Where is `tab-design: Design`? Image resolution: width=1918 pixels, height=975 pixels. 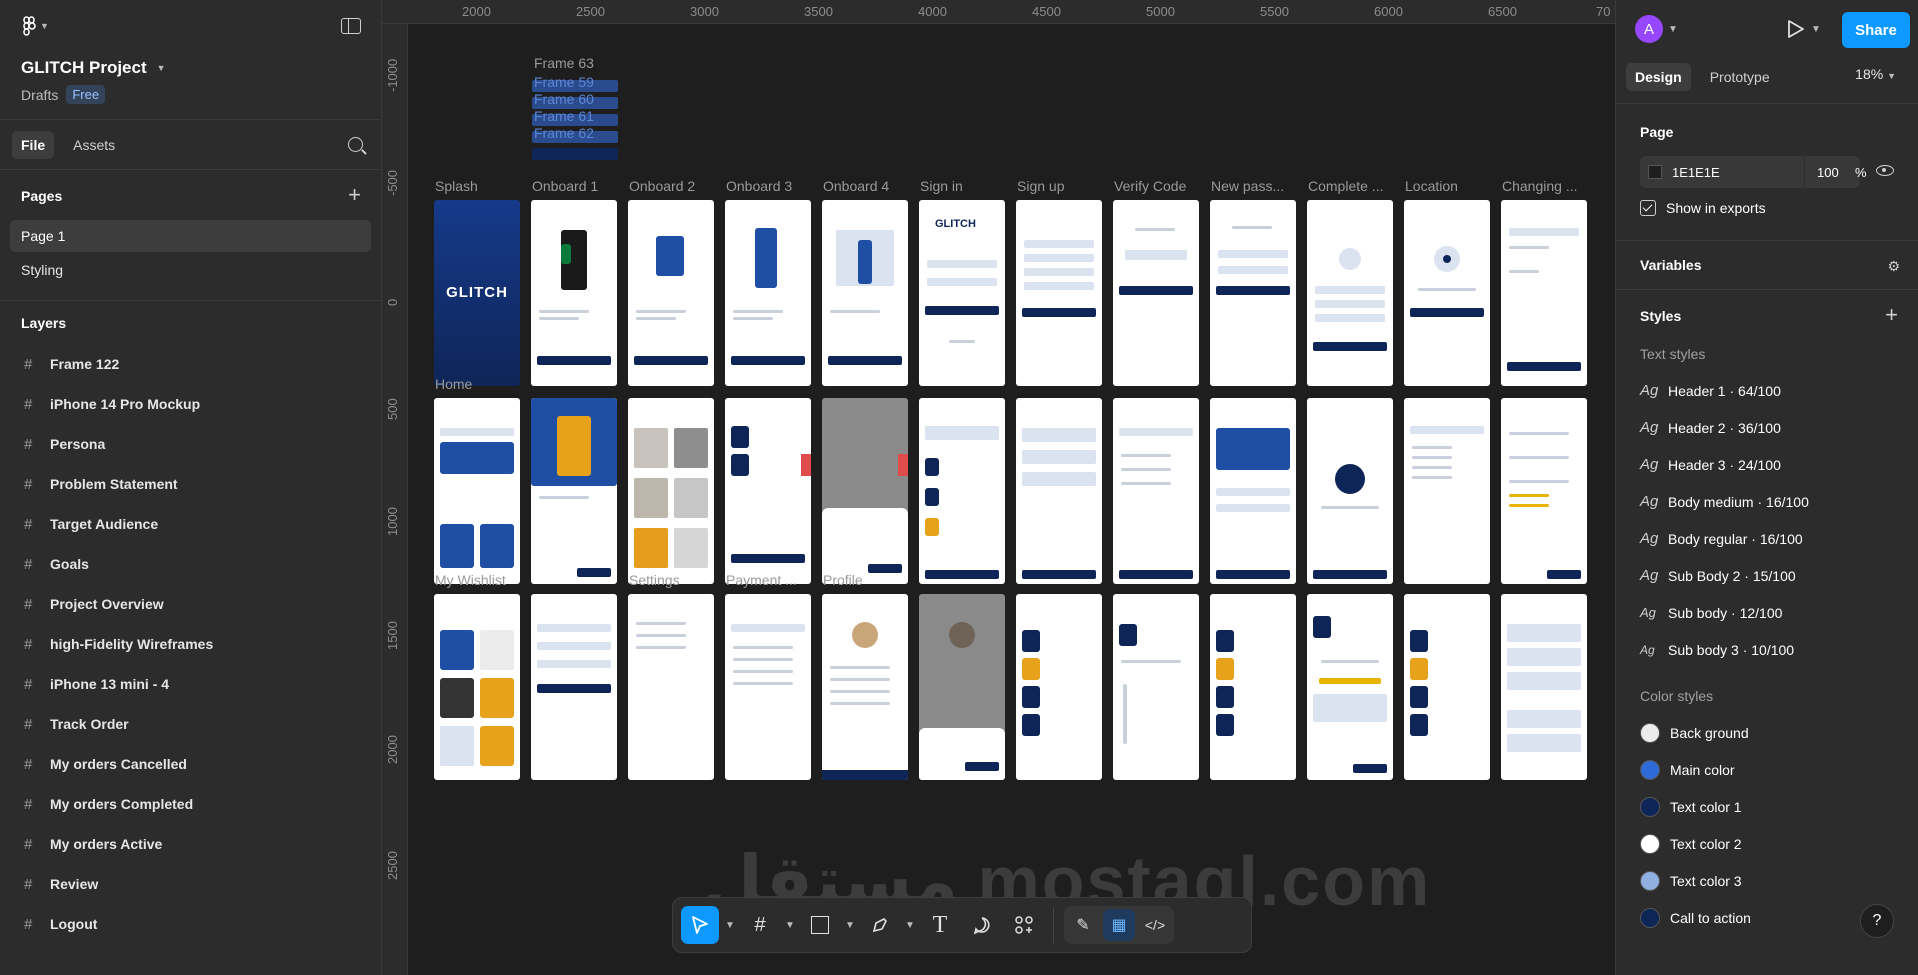
tab-design: Design is located at coordinates (1658, 76).